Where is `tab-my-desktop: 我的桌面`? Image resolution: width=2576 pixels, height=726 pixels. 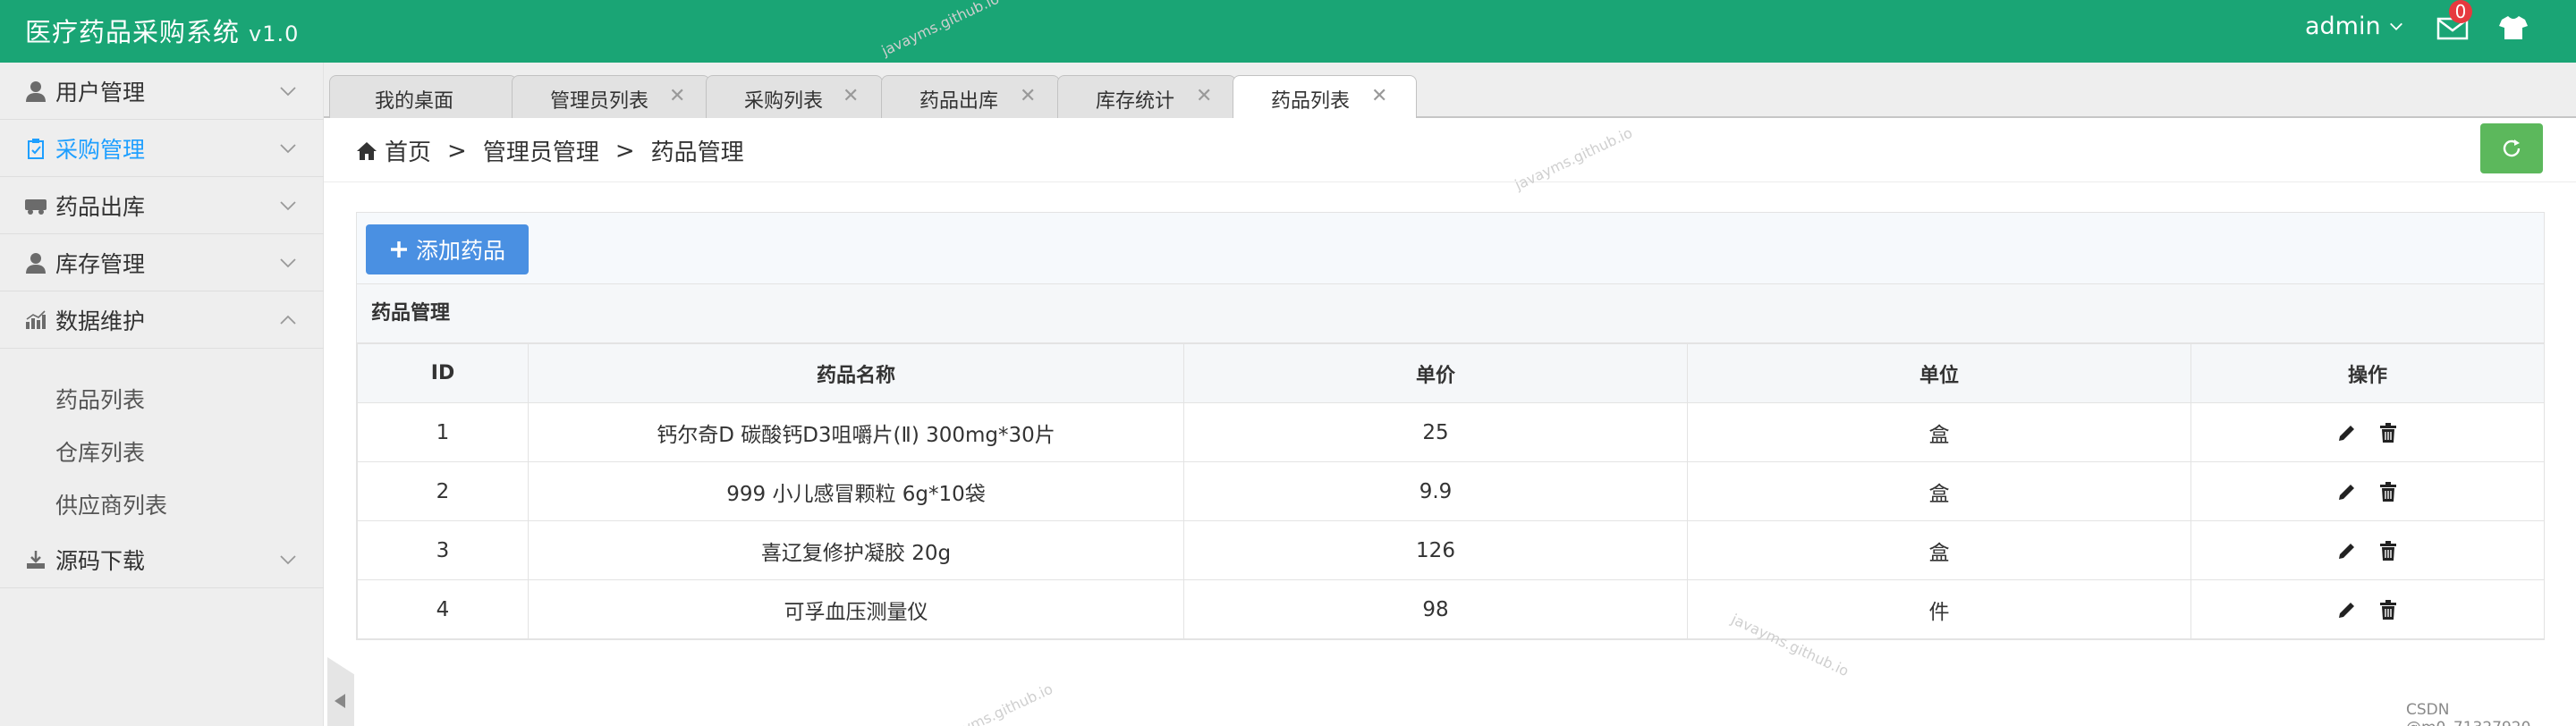
tab-my-desktop: 我的桌面 is located at coordinates (423, 96).